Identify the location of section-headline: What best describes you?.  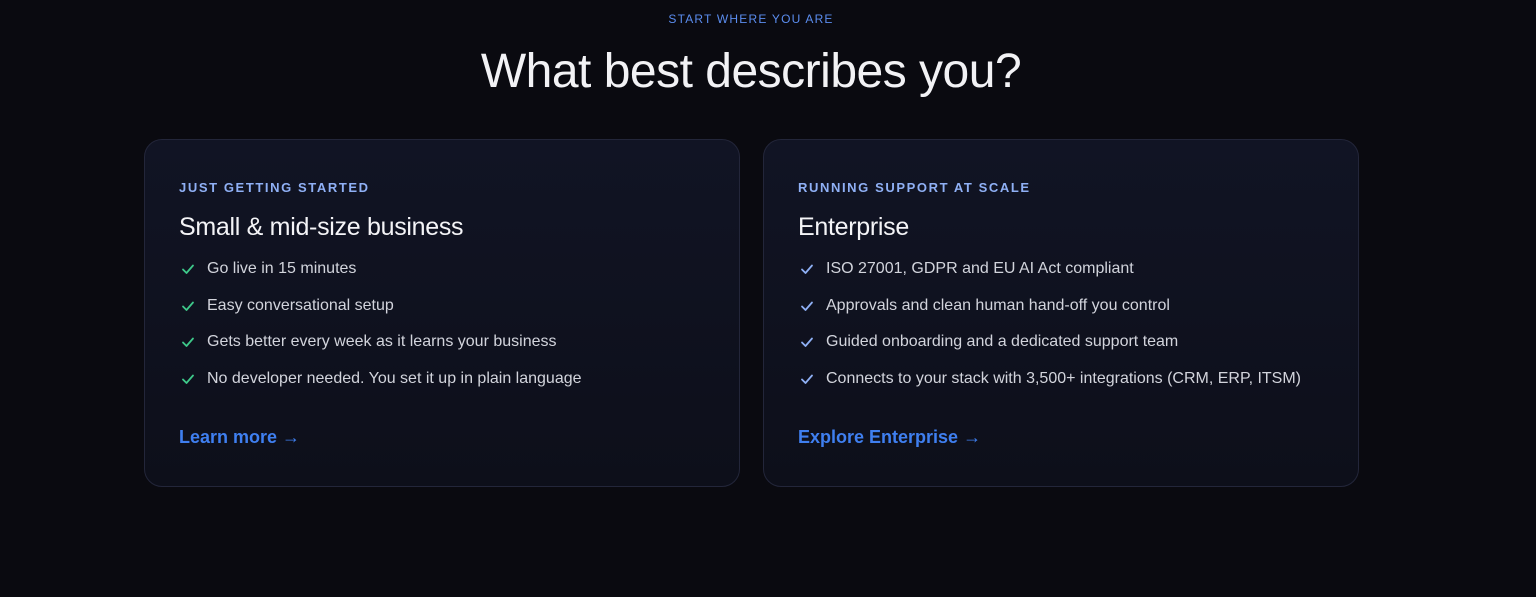
(751, 71).